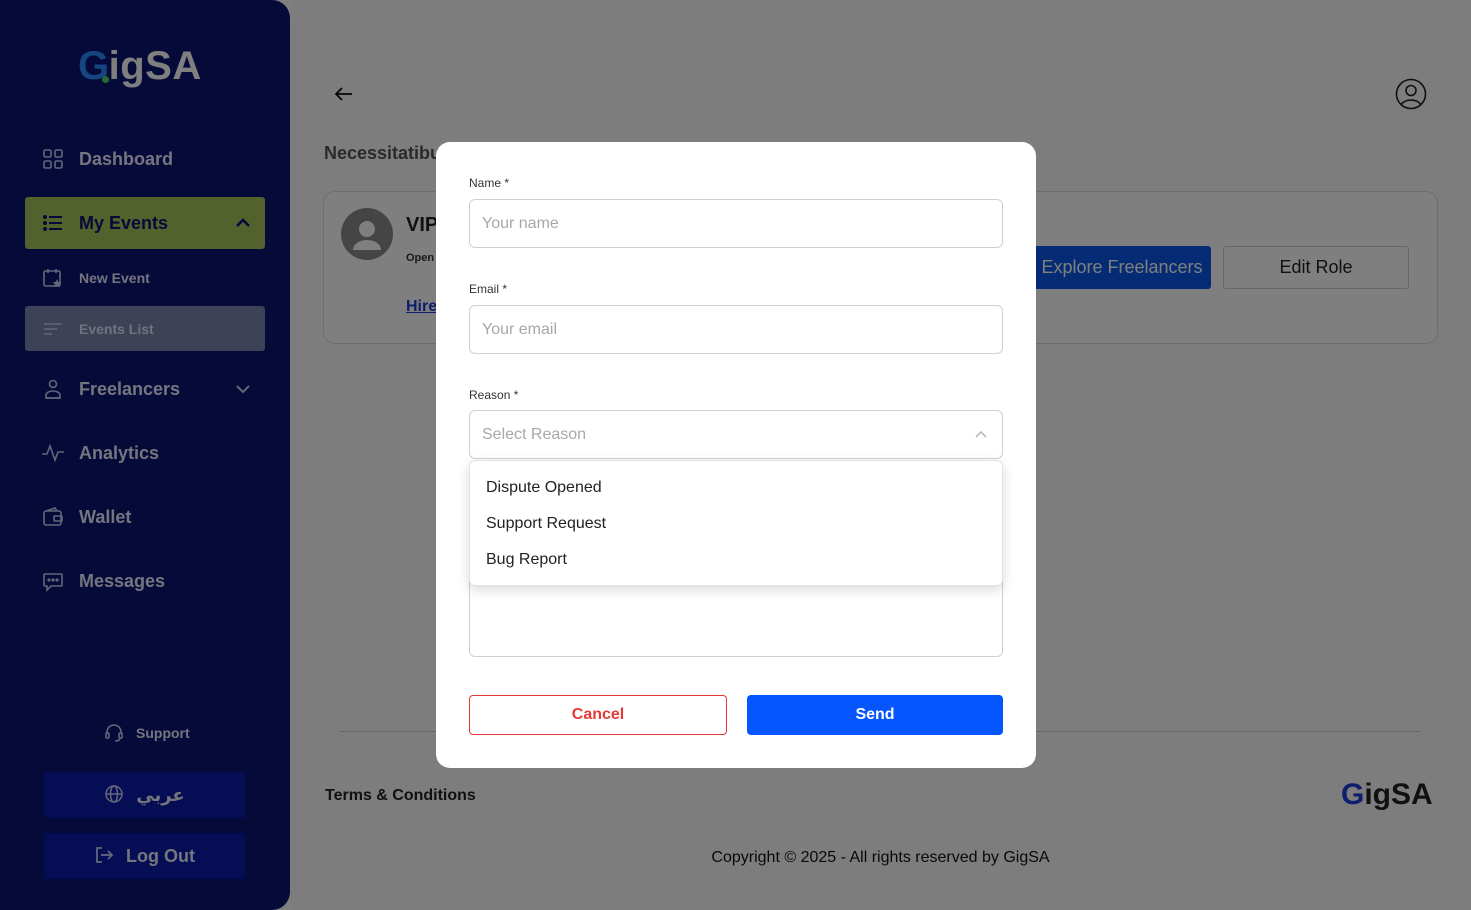  What do you see at coordinates (526, 560) in the screenshot?
I see `reason-option: Bug Report` at bounding box center [526, 560].